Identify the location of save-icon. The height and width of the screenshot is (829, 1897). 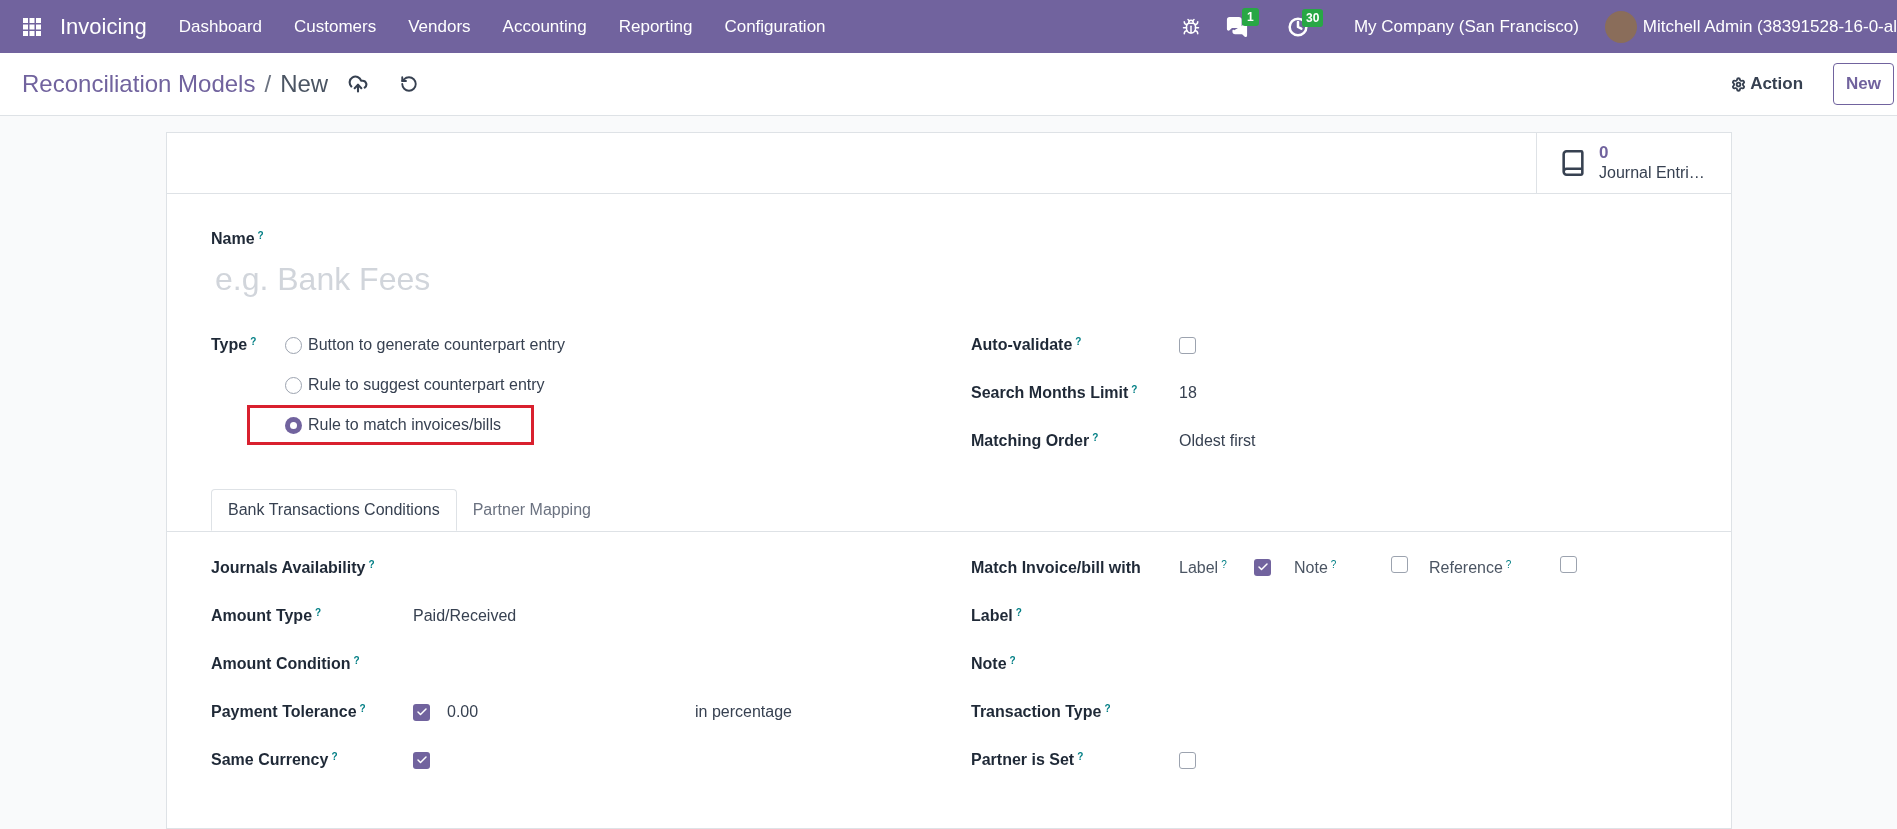
(358, 84).